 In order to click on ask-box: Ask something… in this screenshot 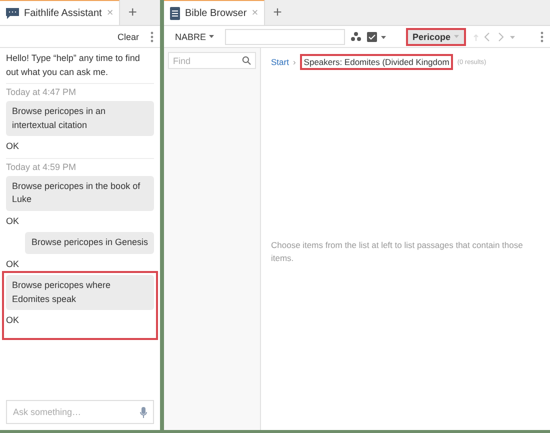, I will do `click(80, 412)`.